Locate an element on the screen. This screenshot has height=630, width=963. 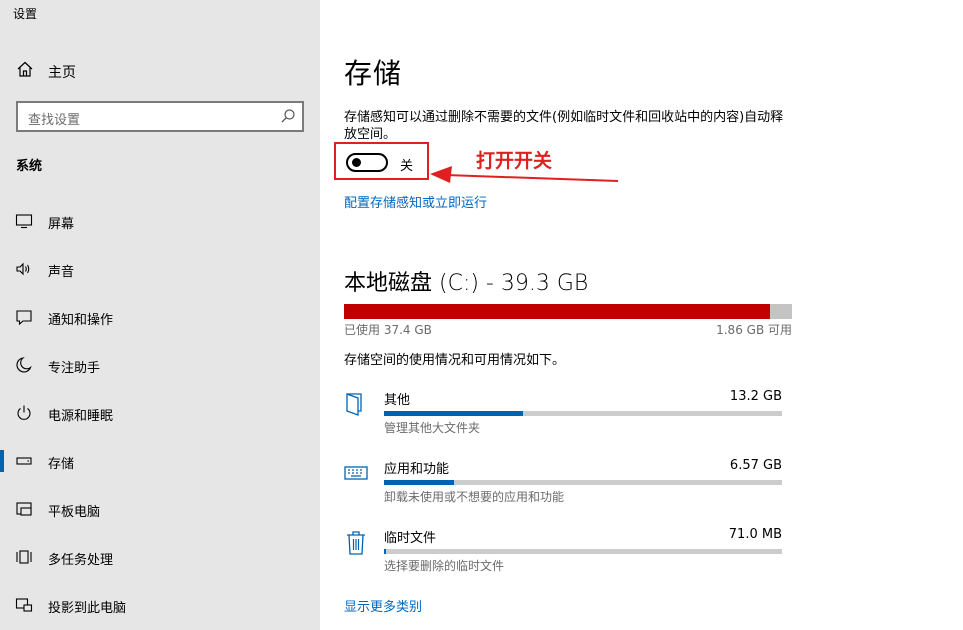
category-name: 临时文件 is located at coordinates (410, 538).